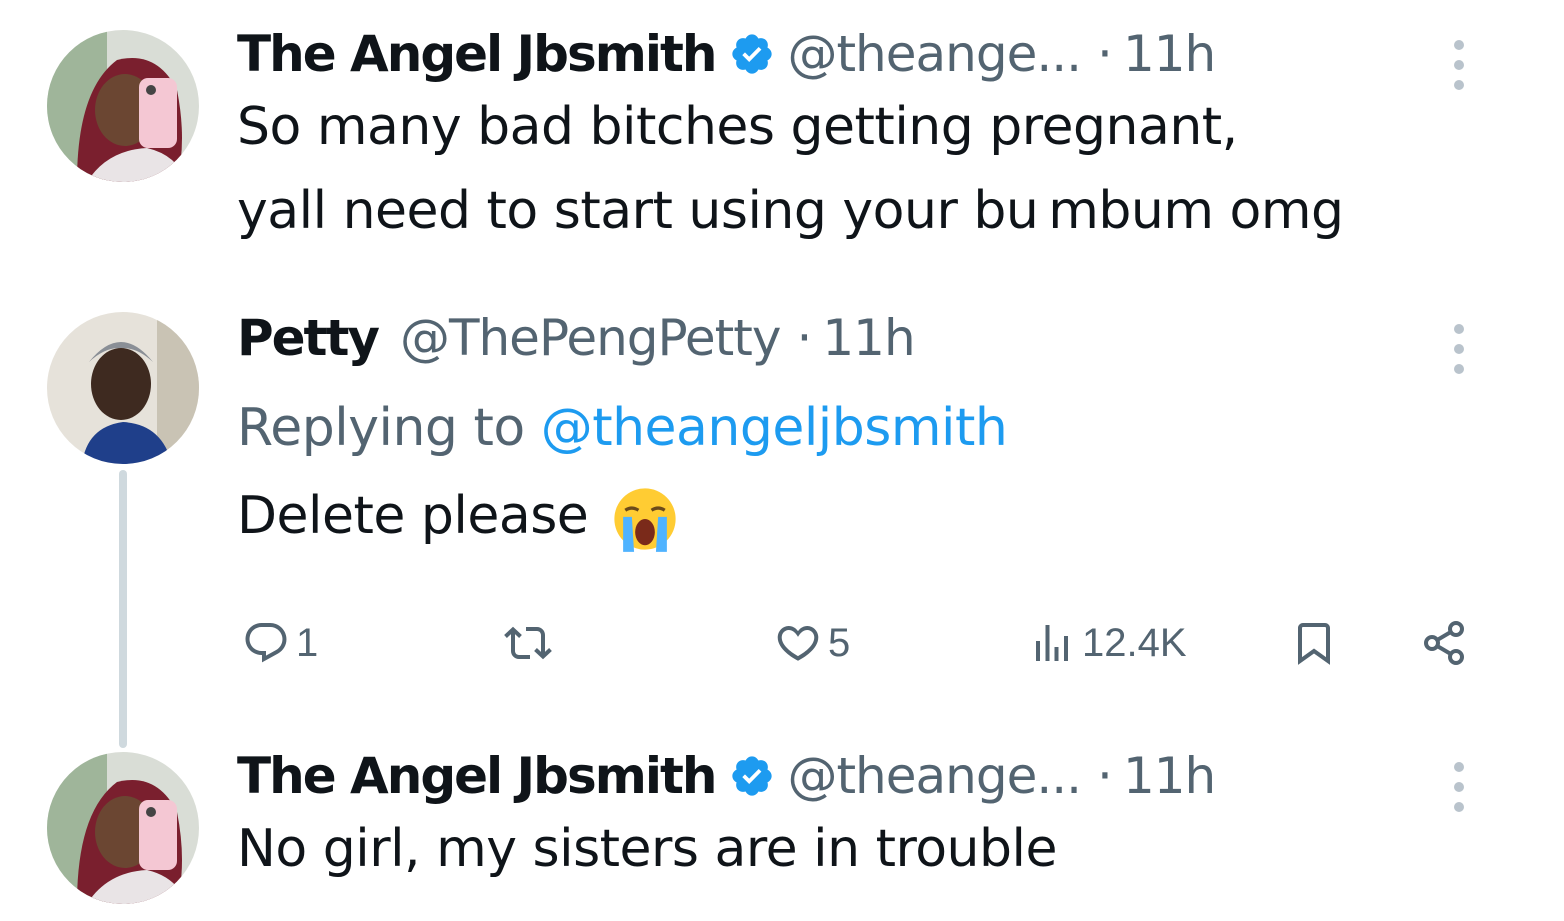 Image resolution: width=1564 pixels, height=921 pixels. I want to click on share-icon, so click(1444, 643).